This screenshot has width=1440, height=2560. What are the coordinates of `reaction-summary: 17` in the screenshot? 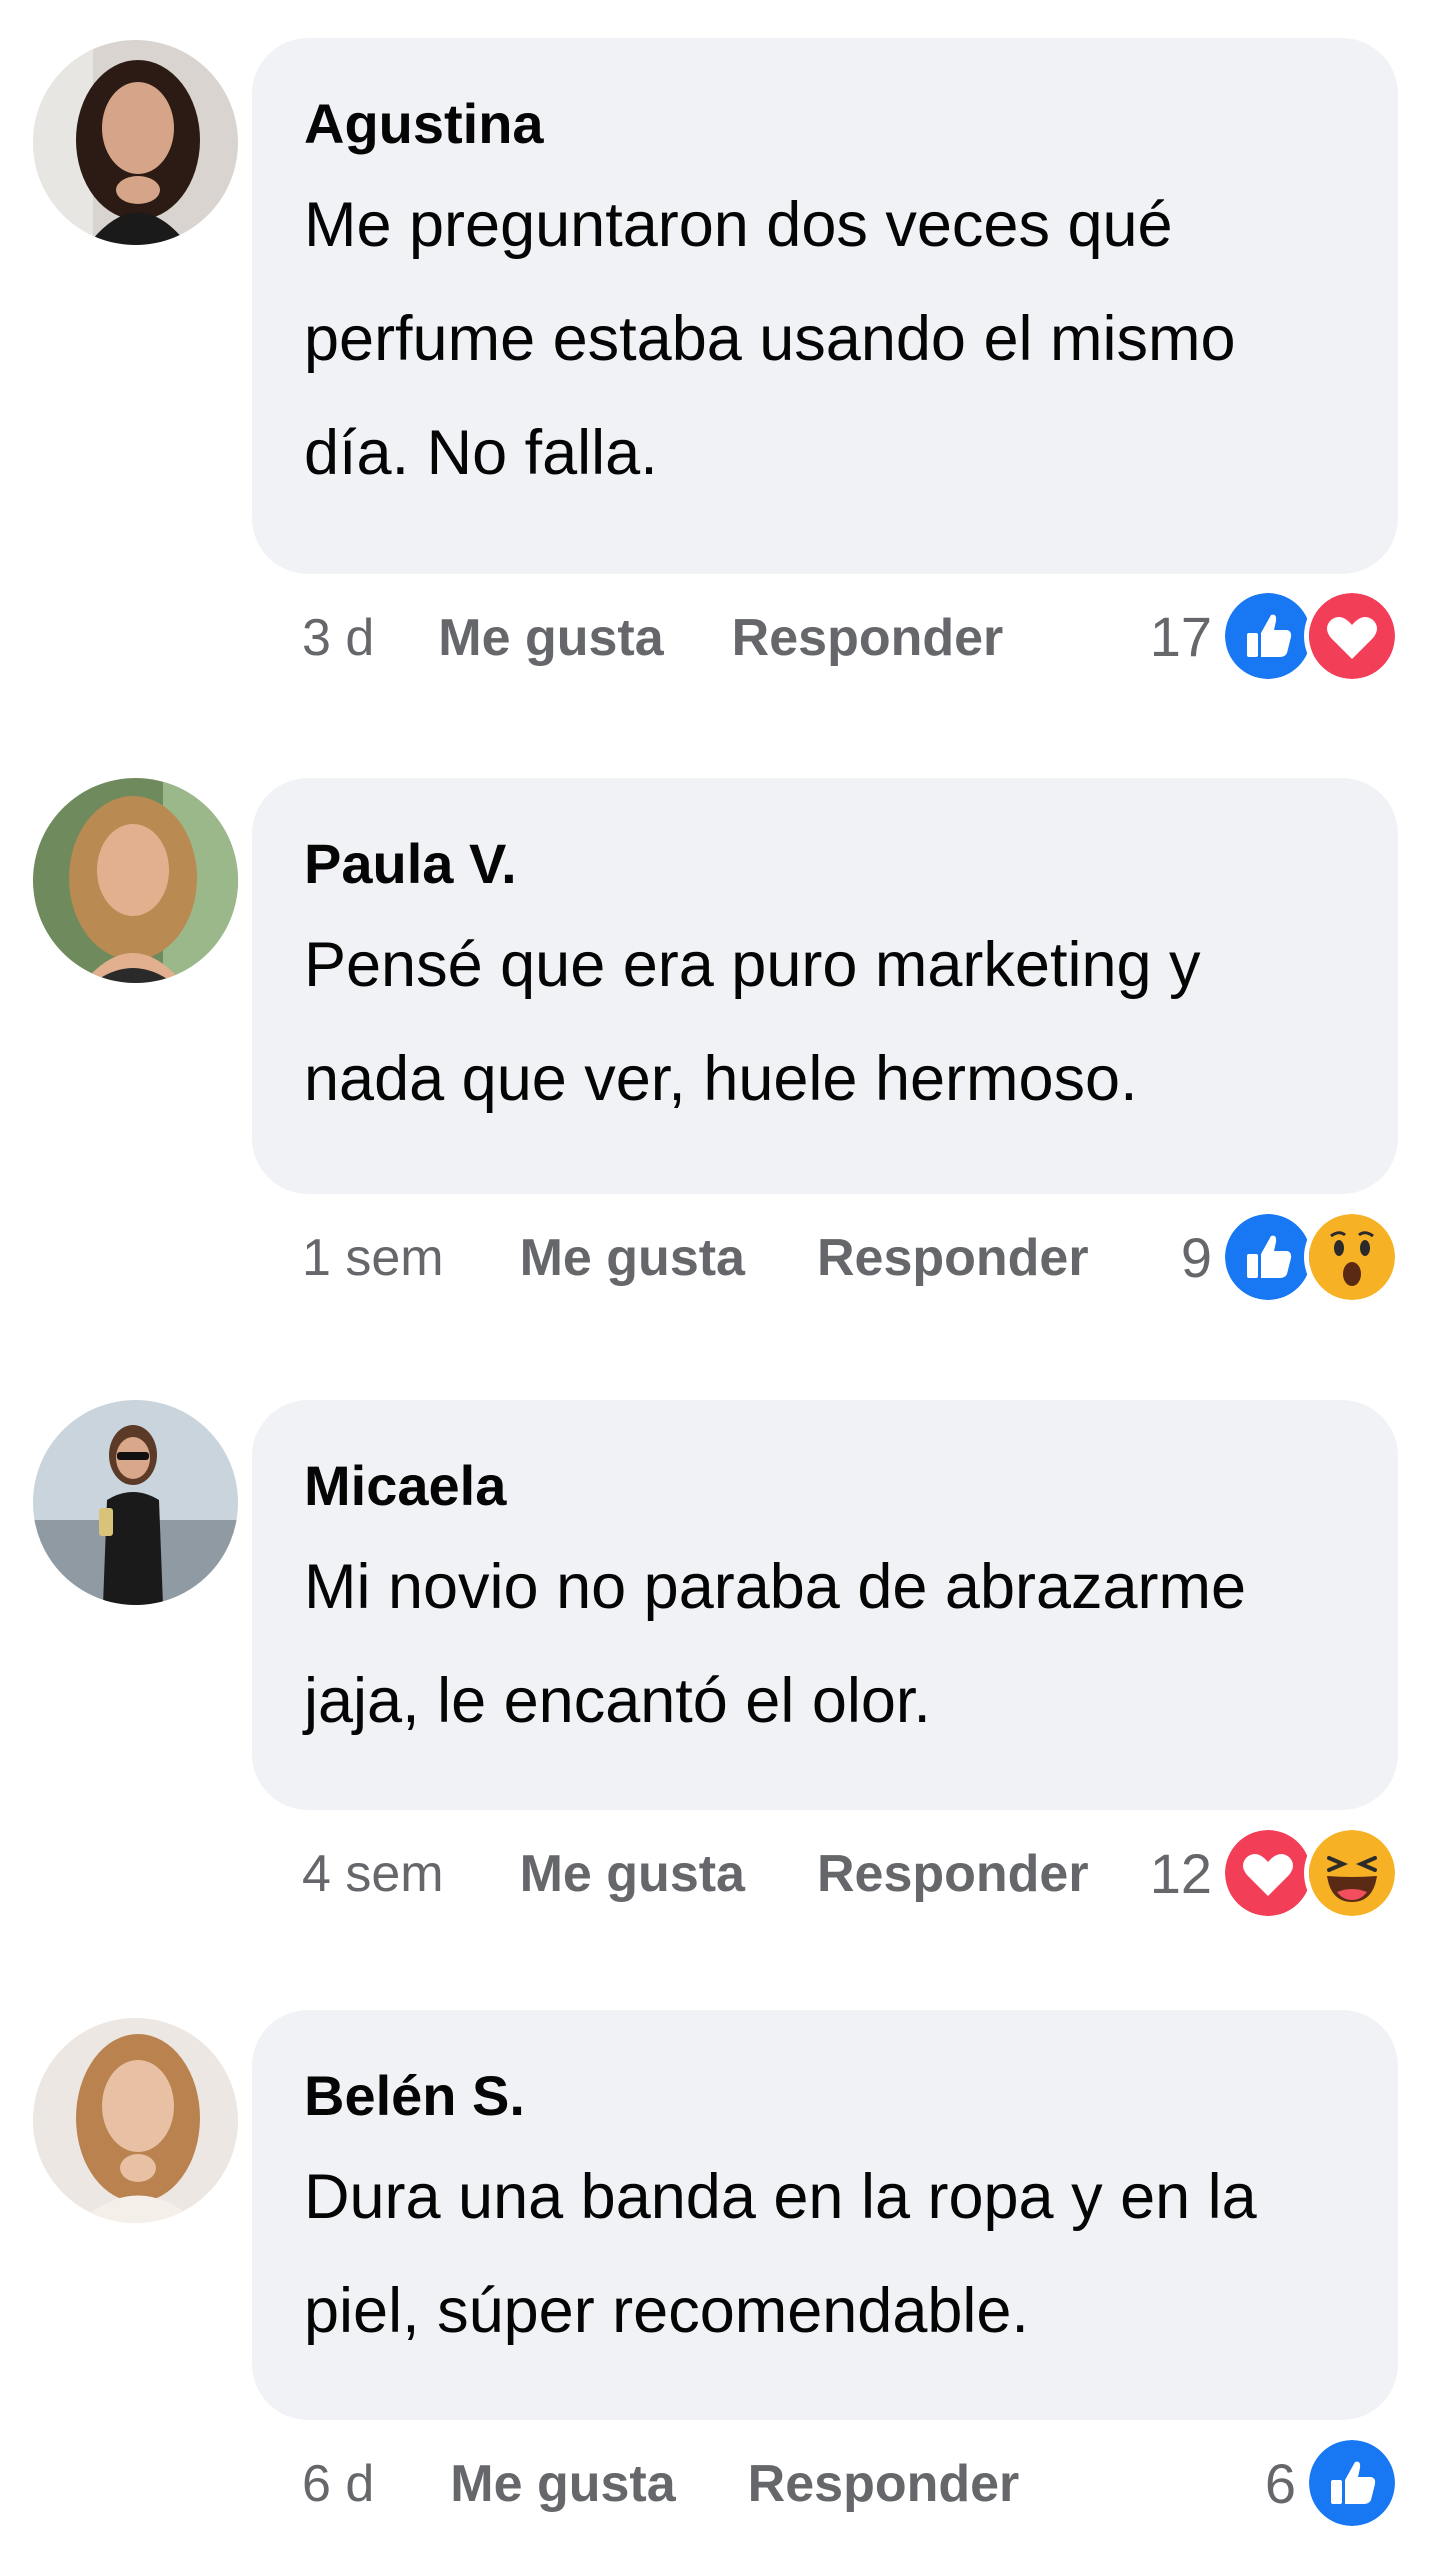 It's located at (1274, 636).